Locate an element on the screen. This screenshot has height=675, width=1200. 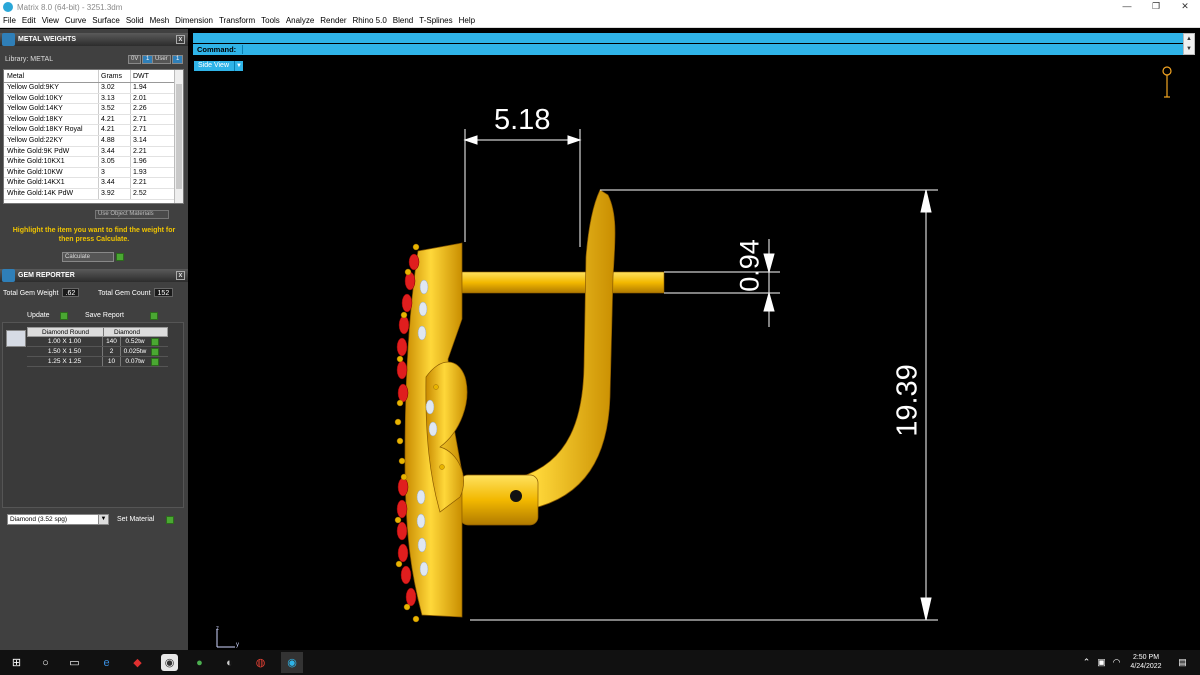
calculate-go-icon is located at coordinates (120, 257).